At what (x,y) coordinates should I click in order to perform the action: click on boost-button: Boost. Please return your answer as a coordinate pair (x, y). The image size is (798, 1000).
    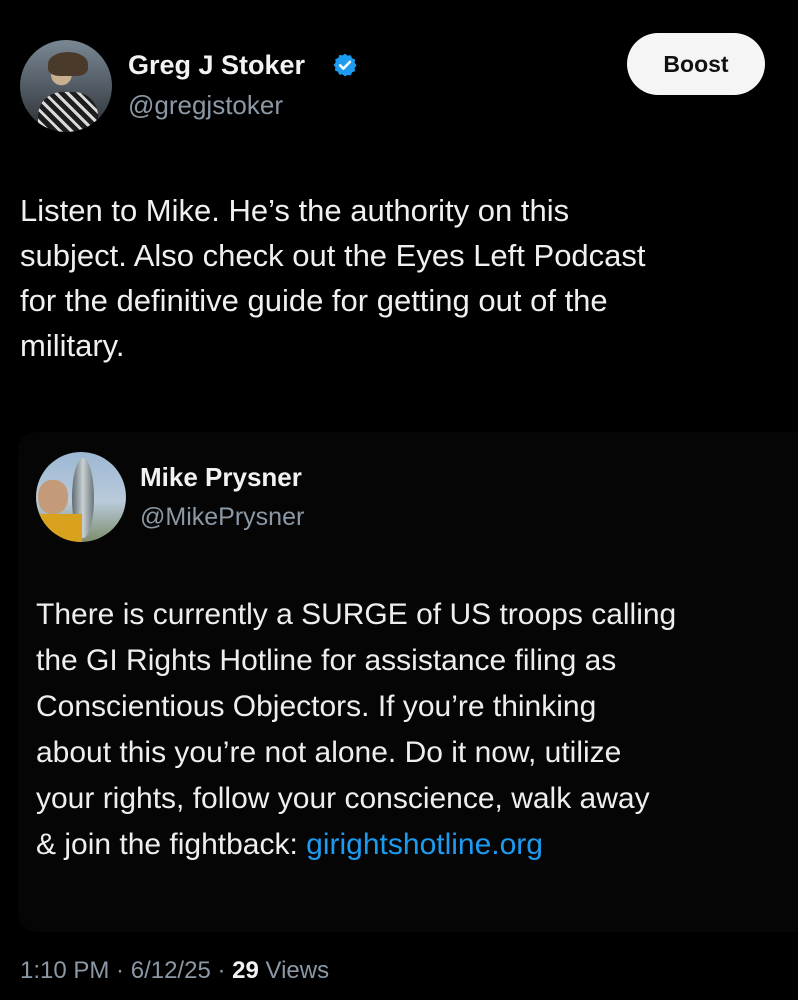
    Looking at the image, I should click on (696, 64).